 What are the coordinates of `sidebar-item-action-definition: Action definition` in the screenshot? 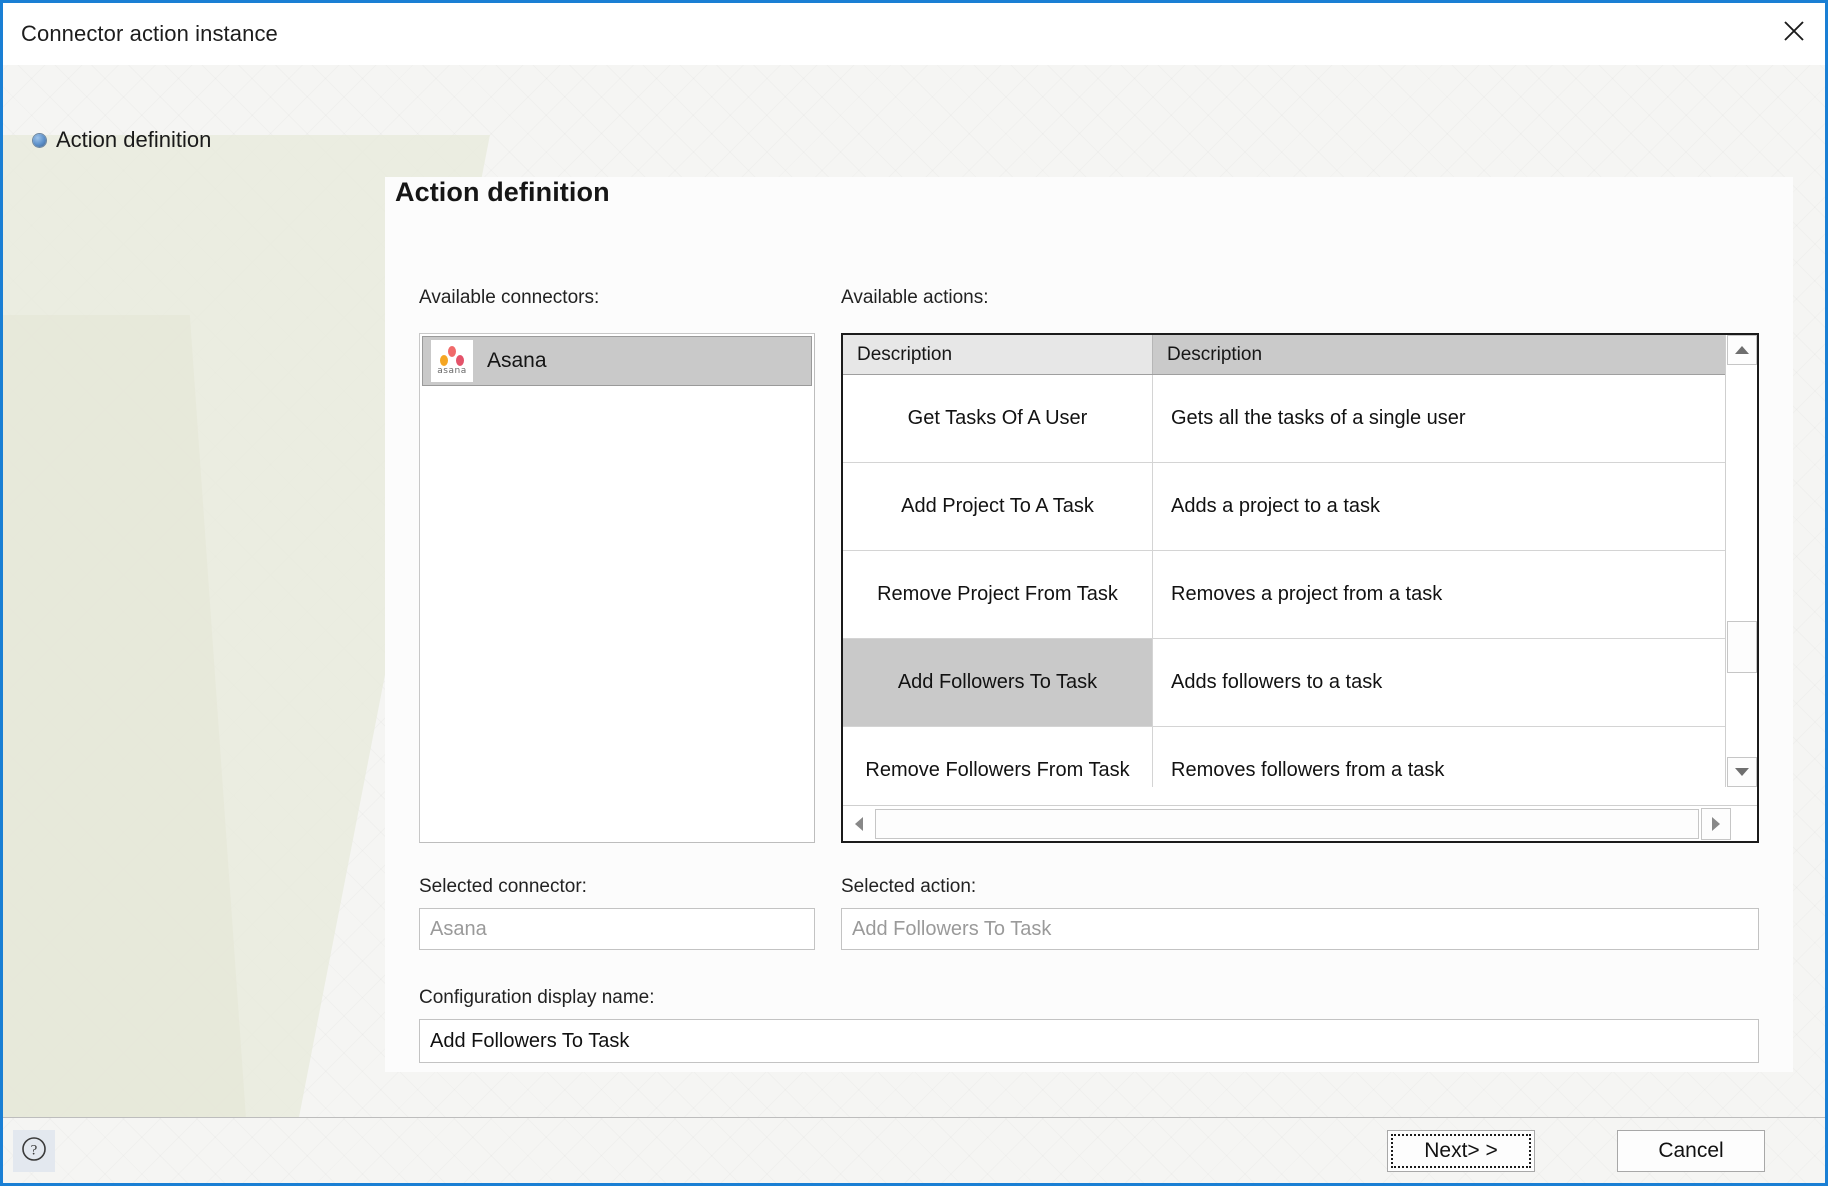 It's located at (122, 140).